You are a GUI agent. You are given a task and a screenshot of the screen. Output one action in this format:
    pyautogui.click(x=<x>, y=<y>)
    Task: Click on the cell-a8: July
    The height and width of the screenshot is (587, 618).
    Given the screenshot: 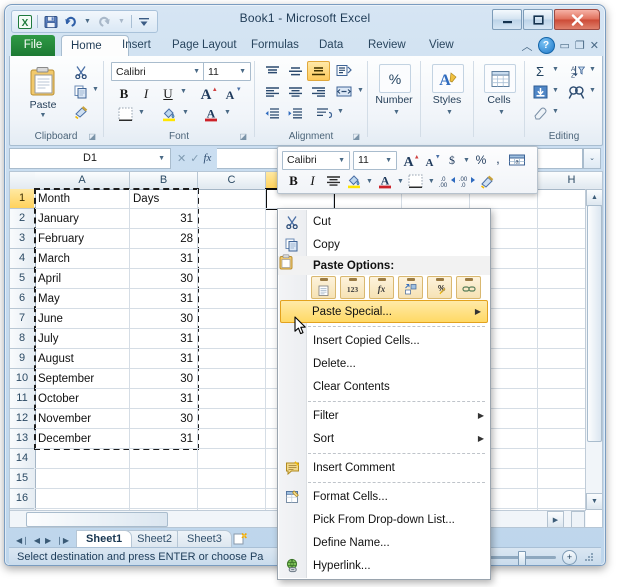 What is the action you would take?
    pyautogui.click(x=82, y=339)
    